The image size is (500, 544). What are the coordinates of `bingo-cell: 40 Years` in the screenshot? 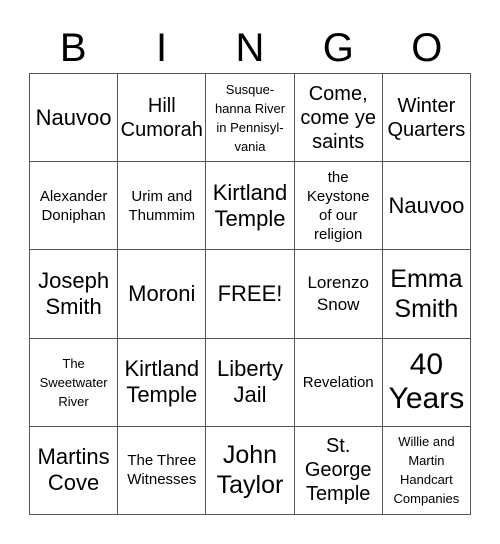 It's located at (426, 382).